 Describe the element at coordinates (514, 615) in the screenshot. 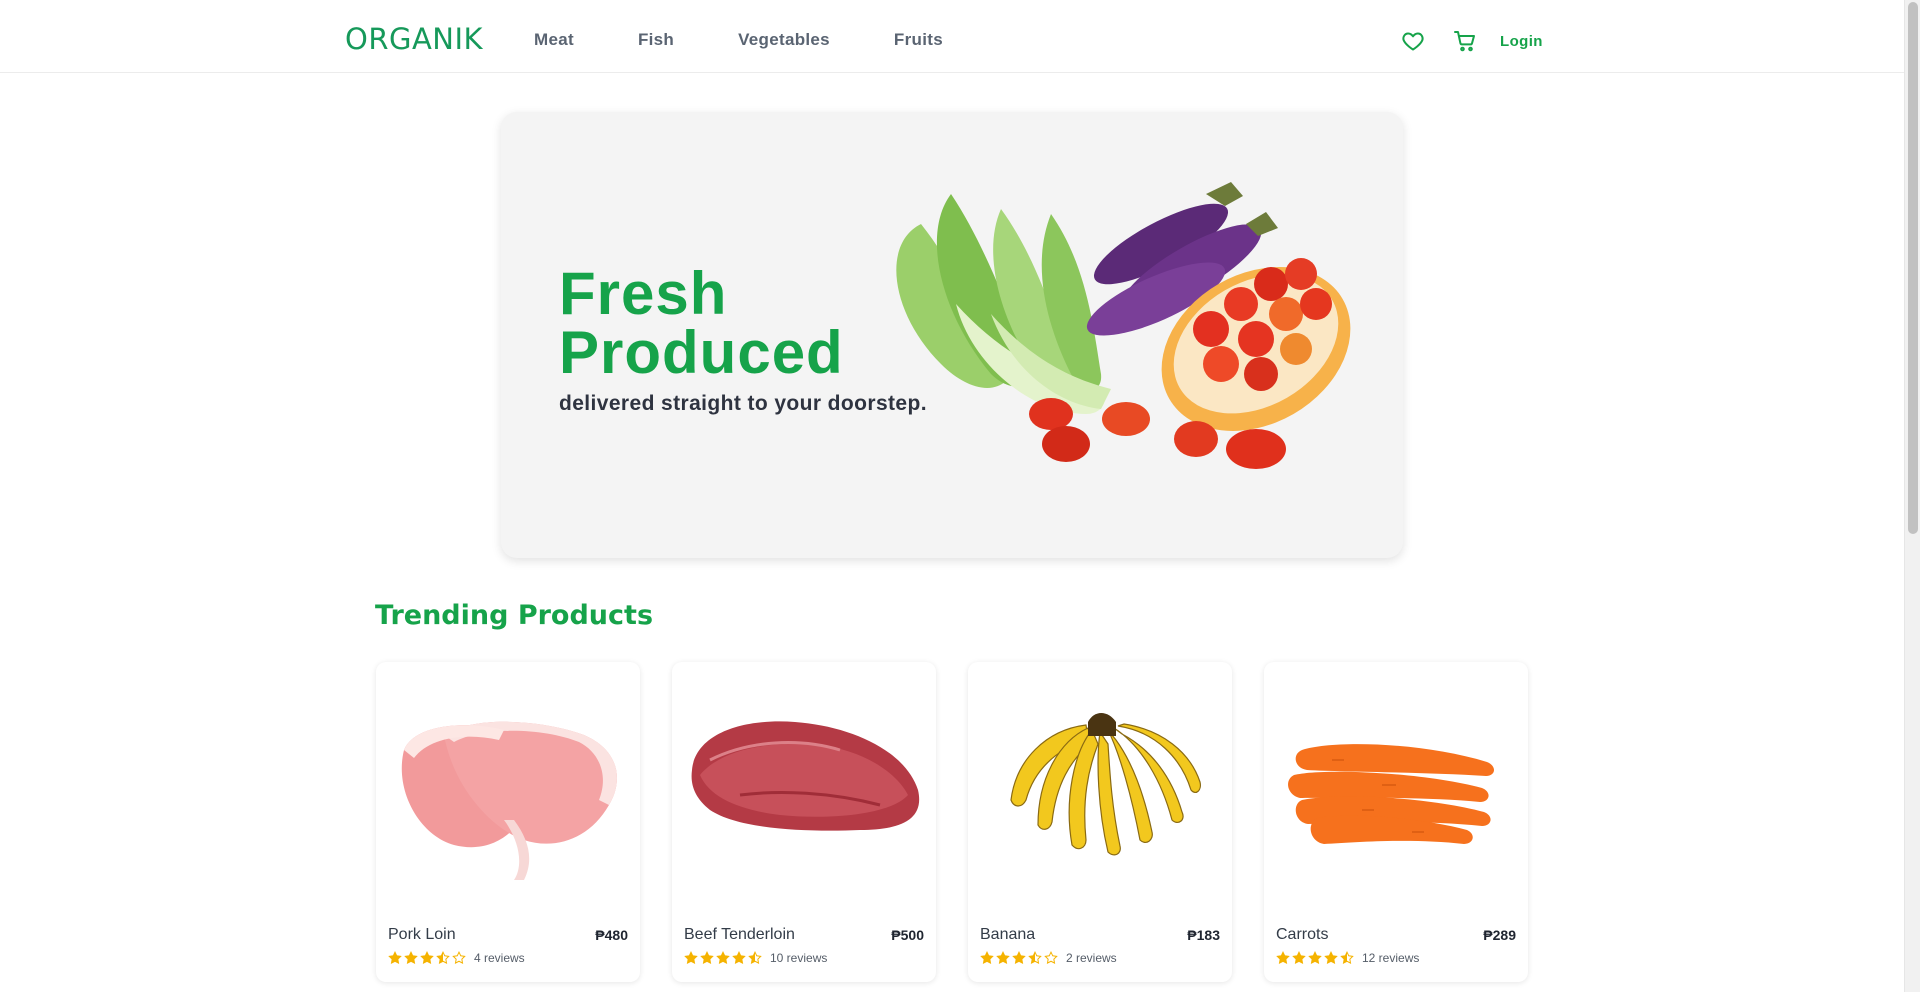

I see `trending-products-heading: Trending Products` at that location.